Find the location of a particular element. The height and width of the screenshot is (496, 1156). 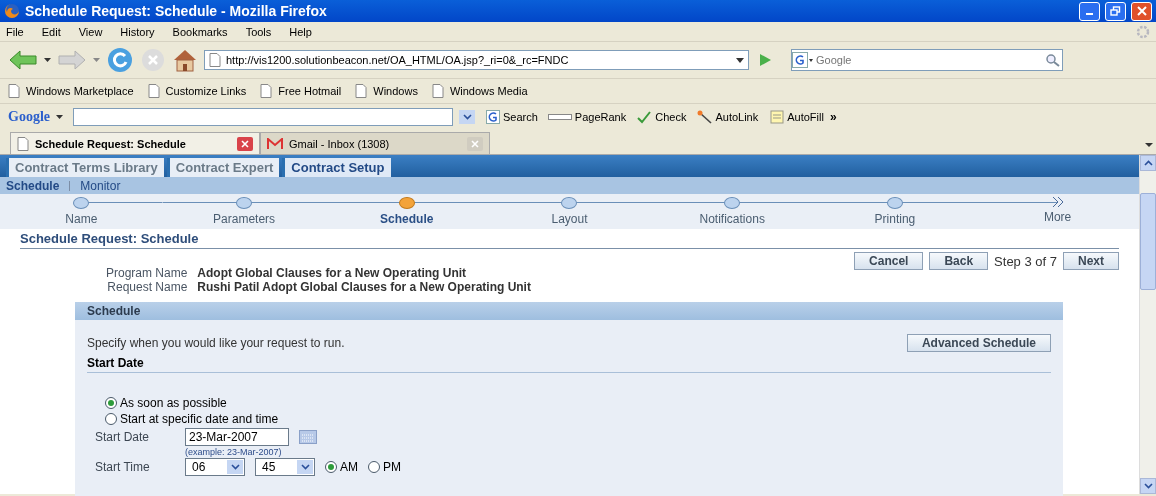

app-tab: Contract Terms Library is located at coordinates (85, 167).